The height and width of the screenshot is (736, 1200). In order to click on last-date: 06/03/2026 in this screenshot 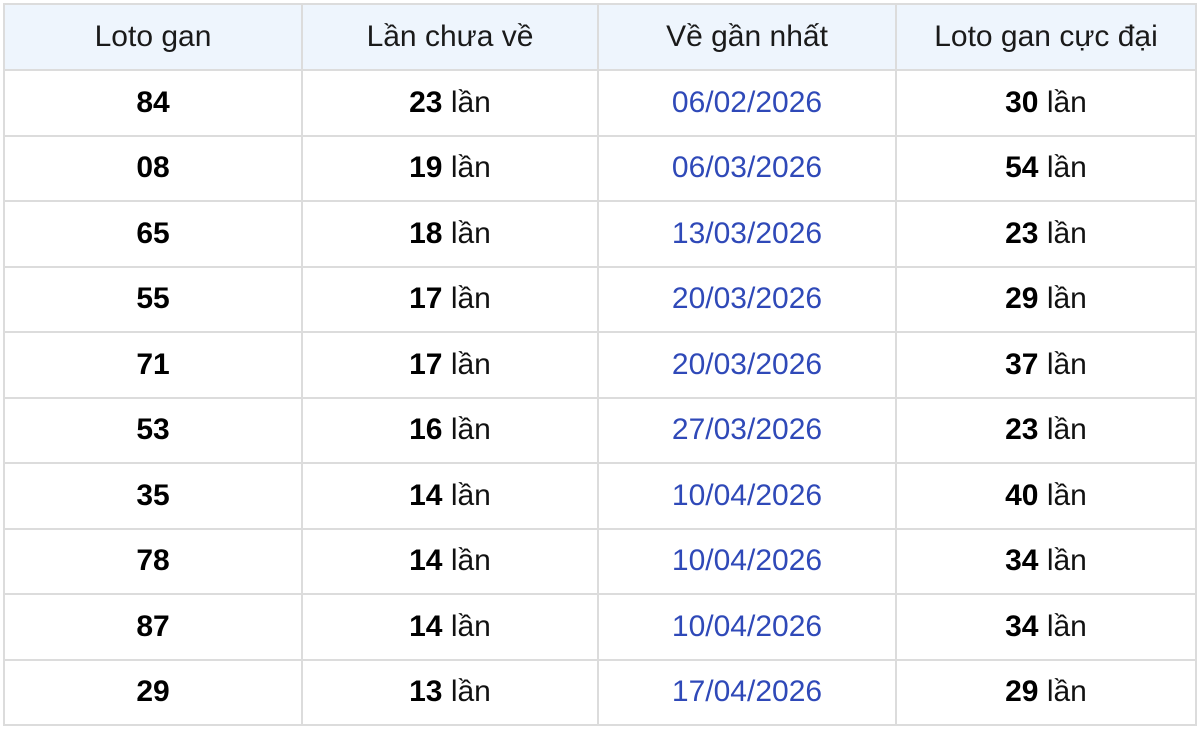, I will do `click(747, 168)`.